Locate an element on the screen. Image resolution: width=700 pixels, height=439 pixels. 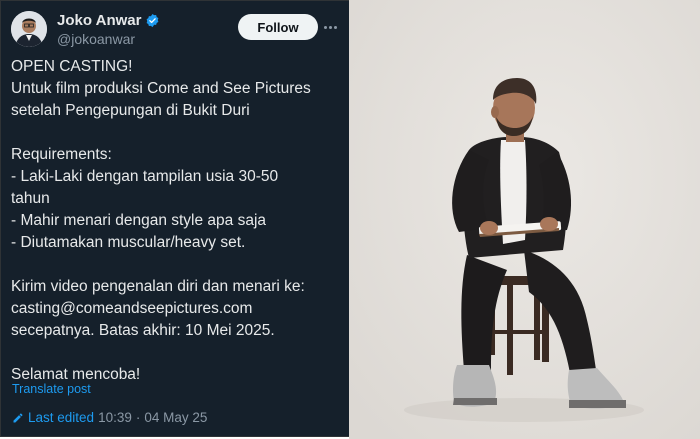
post-line: casting@comeandseepictures.com is located at coordinates (132, 308).